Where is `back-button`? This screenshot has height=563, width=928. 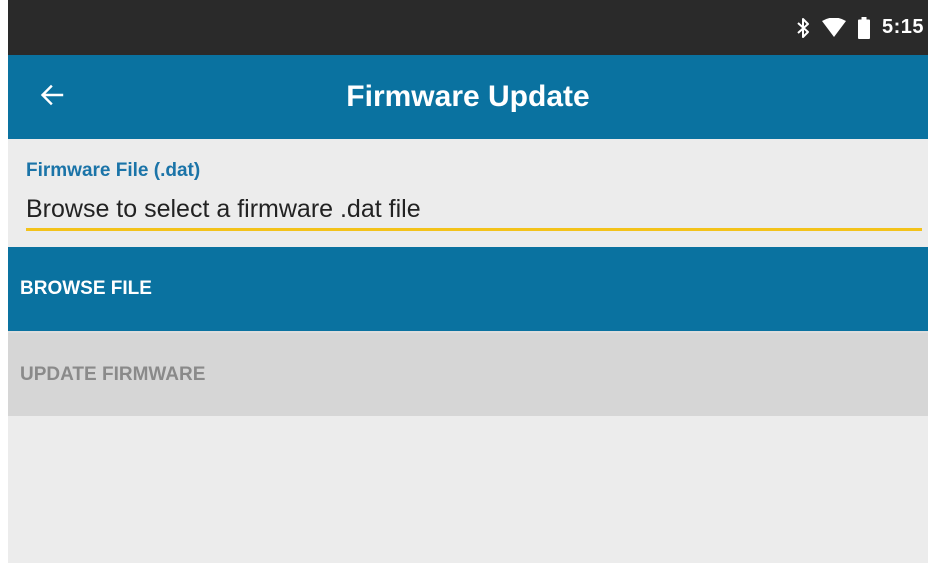
back-button is located at coordinates (52, 97).